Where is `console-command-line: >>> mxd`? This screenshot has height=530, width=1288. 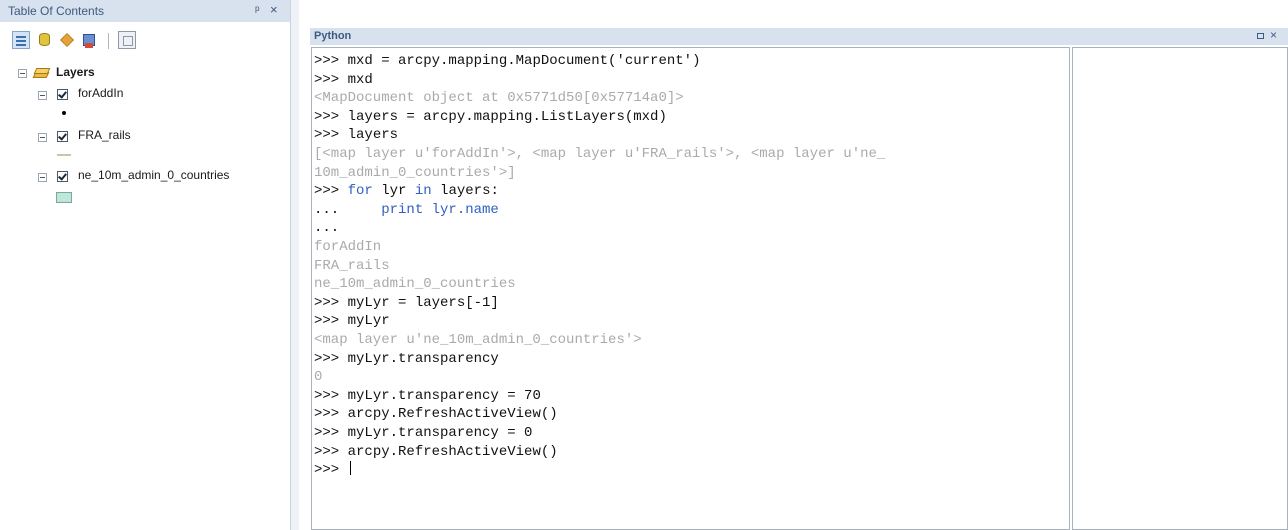
console-command-line: >>> mxd is located at coordinates (343, 80).